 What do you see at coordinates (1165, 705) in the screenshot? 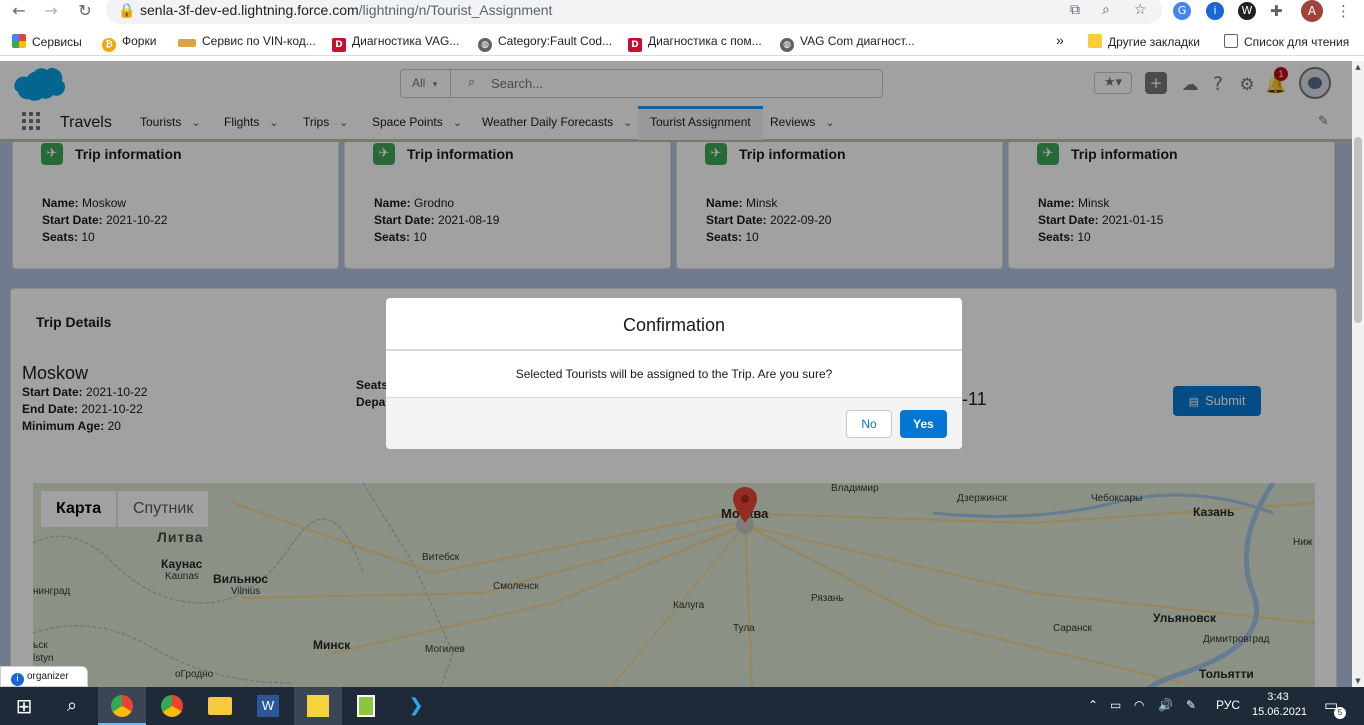
I see `volume-icon: 🔊` at bounding box center [1165, 705].